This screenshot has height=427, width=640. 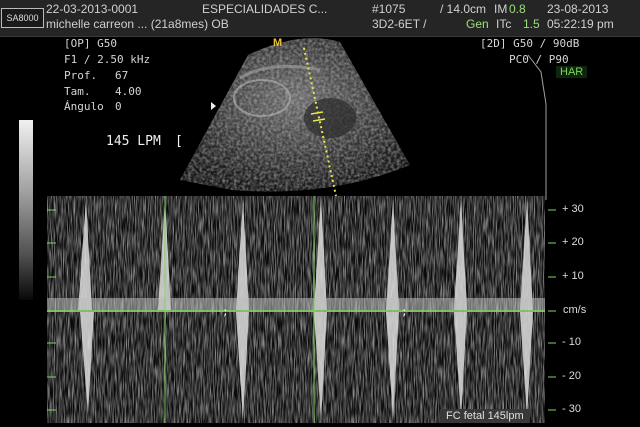 I want to click on scale-label-minus10: - 10, so click(x=571, y=342).